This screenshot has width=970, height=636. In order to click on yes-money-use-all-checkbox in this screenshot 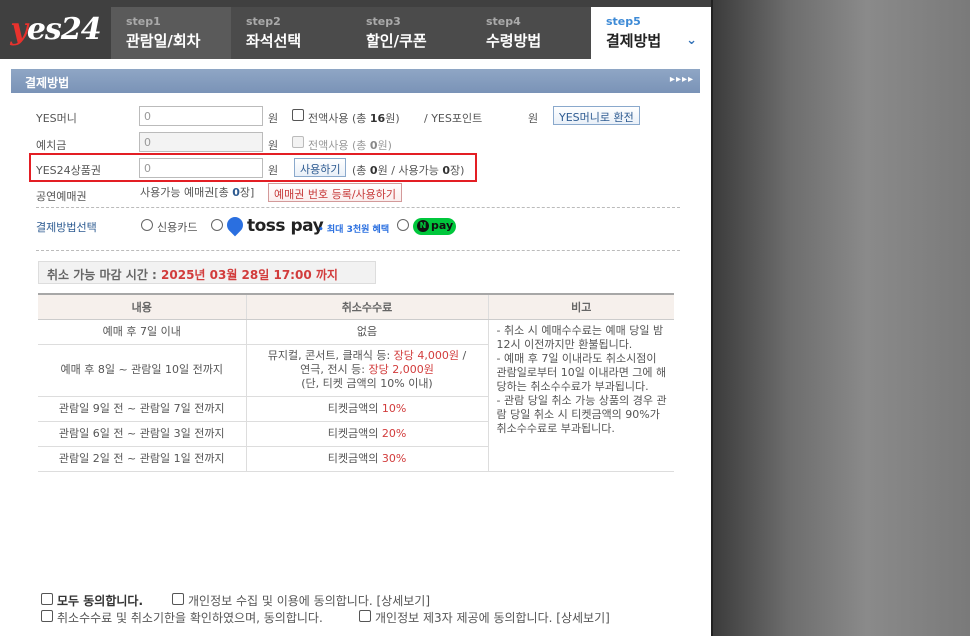, I will do `click(298, 115)`.